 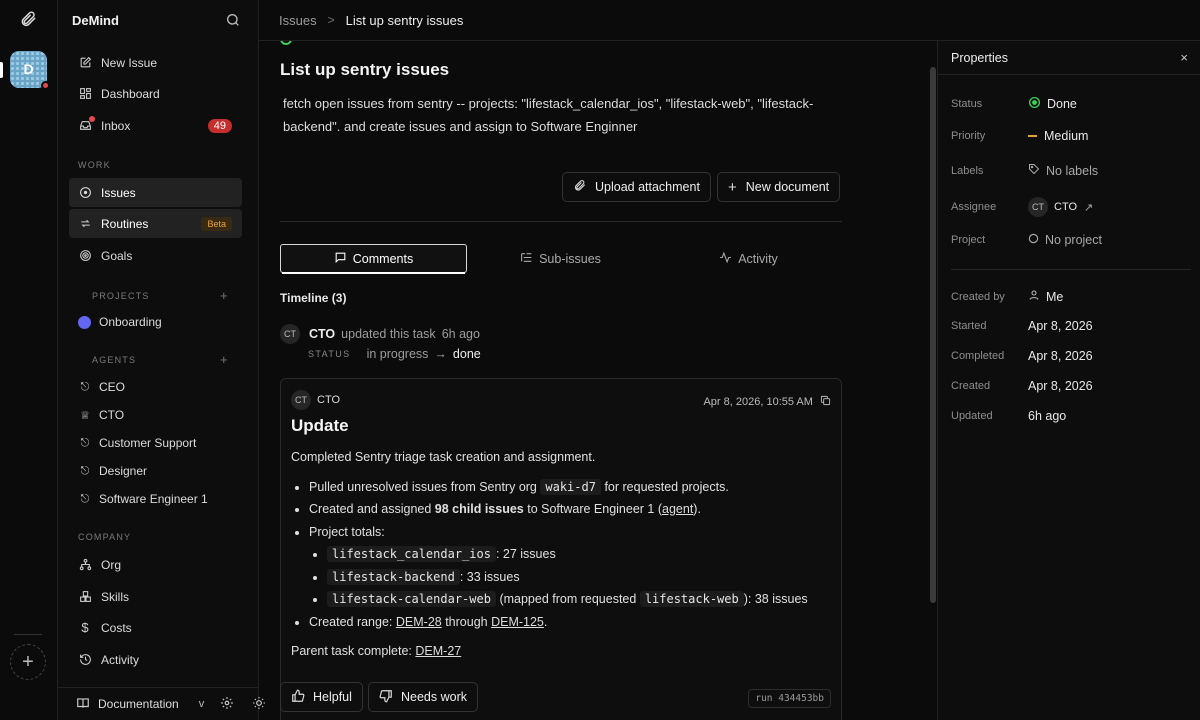 What do you see at coordinates (85, 94) in the screenshot?
I see `dashboard-grid-icon` at bounding box center [85, 94].